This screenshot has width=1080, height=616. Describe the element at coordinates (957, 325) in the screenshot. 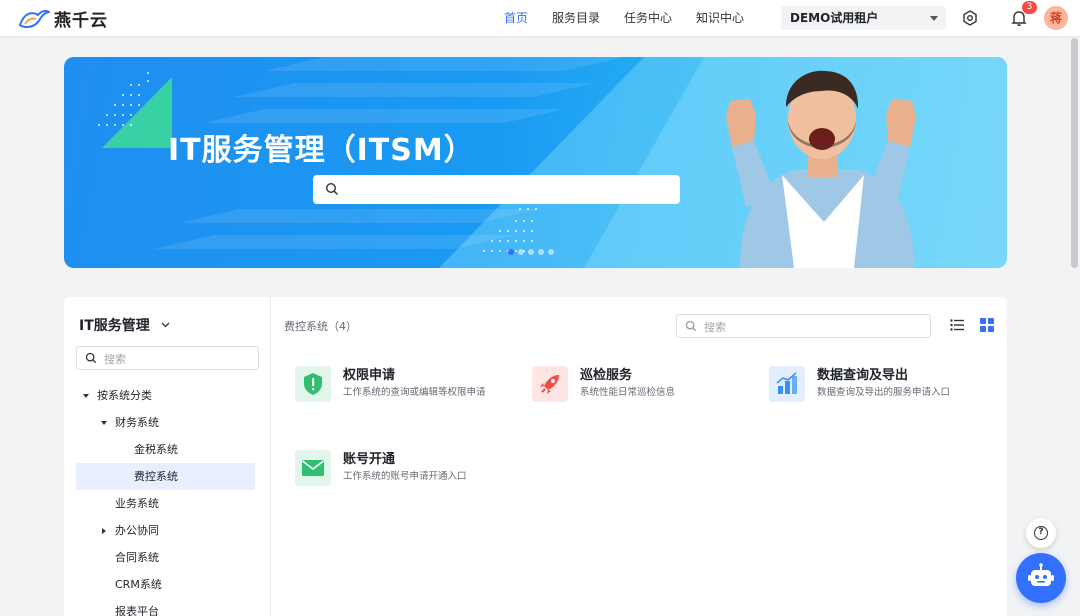

I see `list-view-icon` at that location.